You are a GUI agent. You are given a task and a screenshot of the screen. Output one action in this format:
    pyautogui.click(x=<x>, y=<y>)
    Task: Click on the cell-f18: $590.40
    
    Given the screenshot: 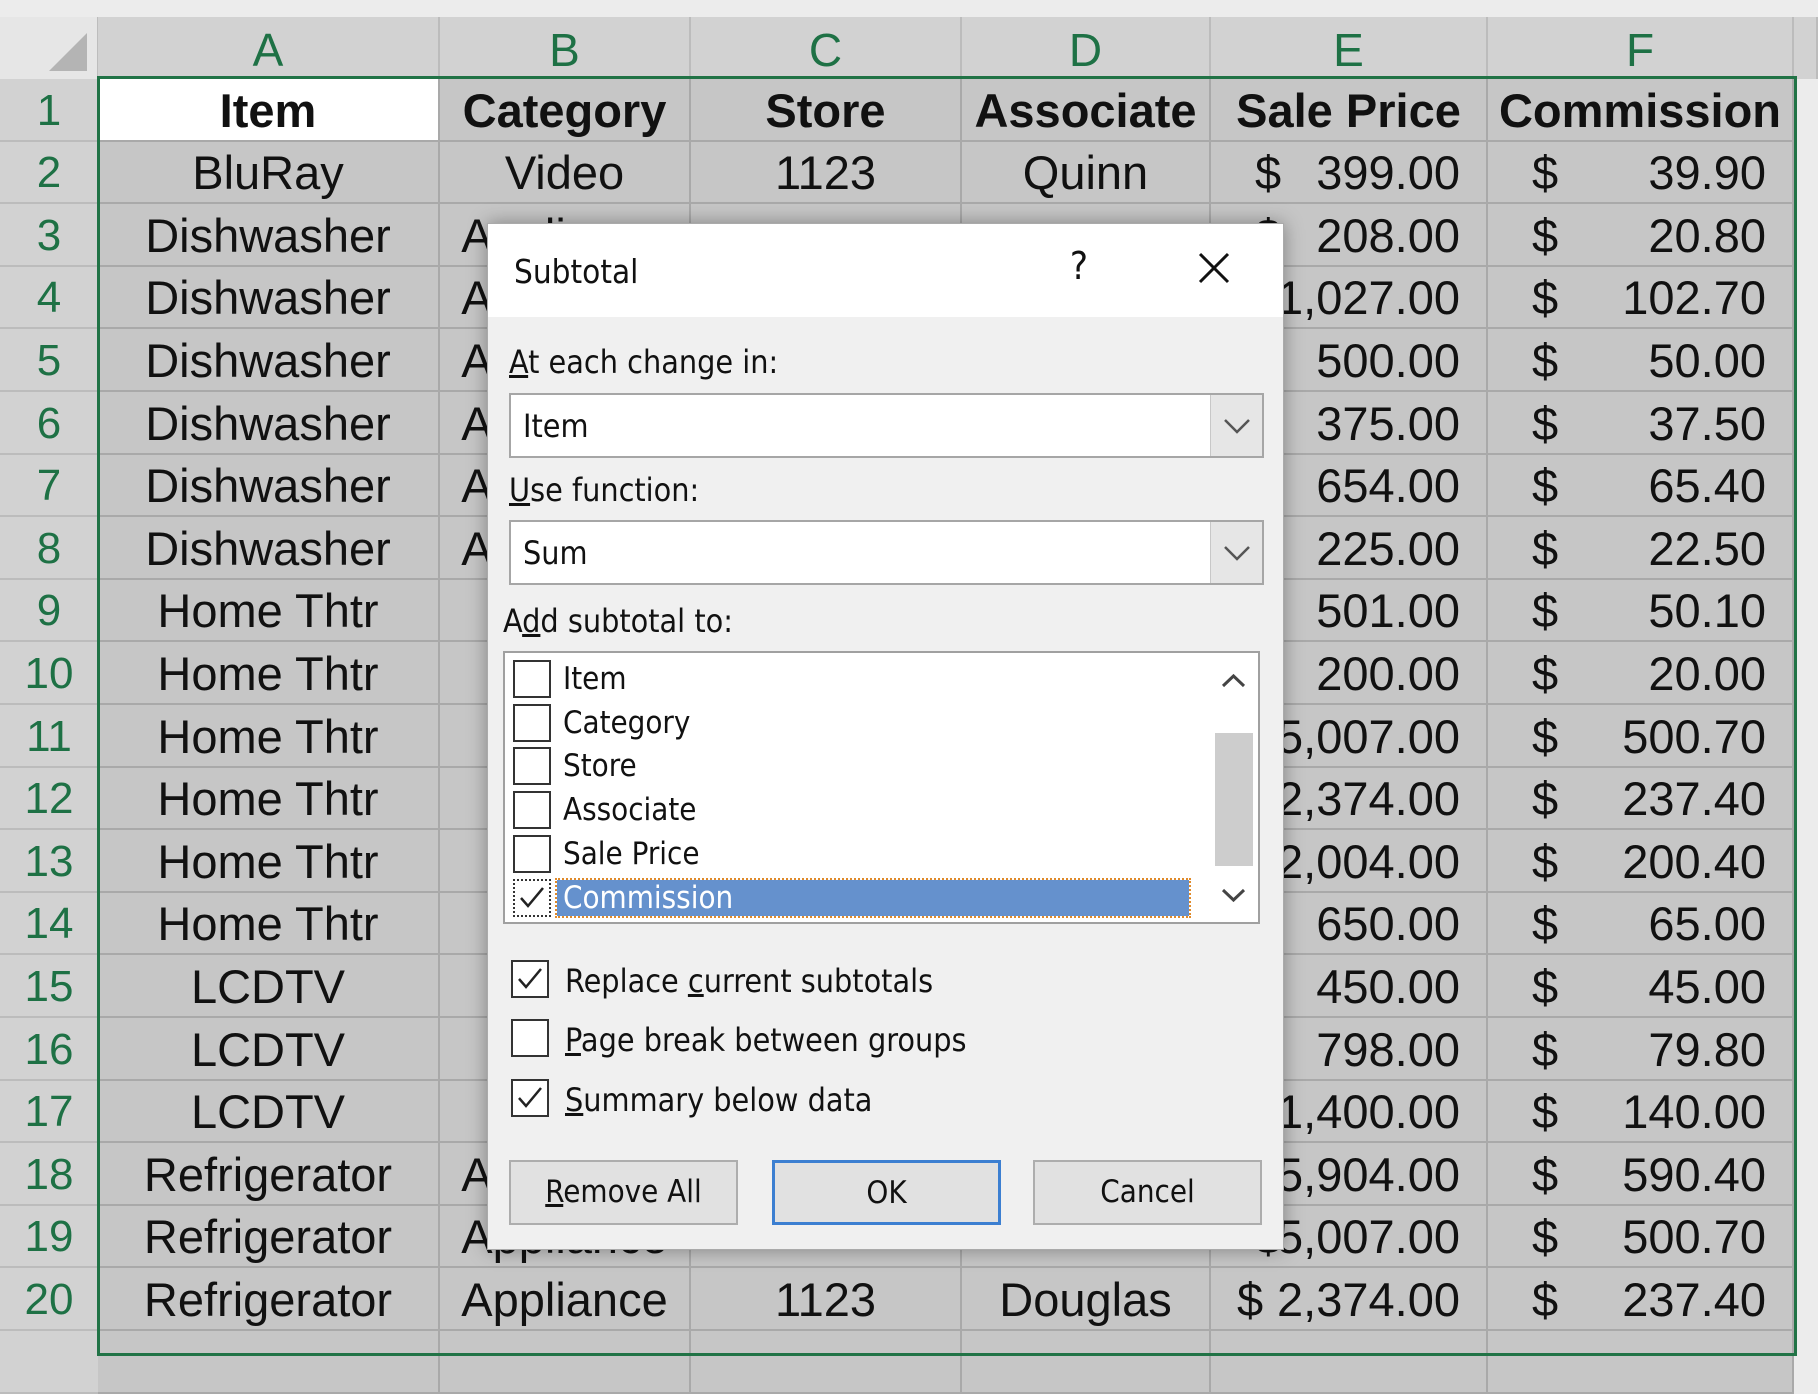 What is the action you would take?
    pyautogui.click(x=1641, y=1174)
    